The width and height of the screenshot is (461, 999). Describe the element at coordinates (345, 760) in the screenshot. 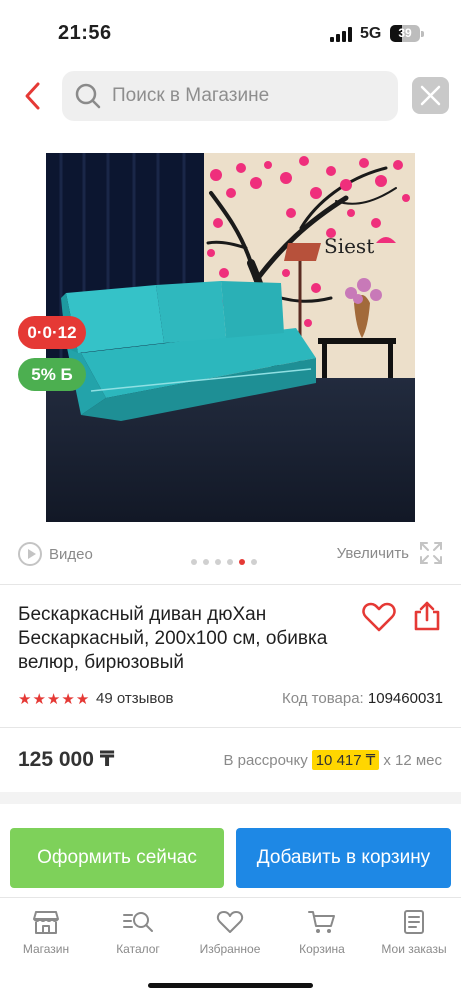

I see `installment-amount: 10 417 ₸` at that location.